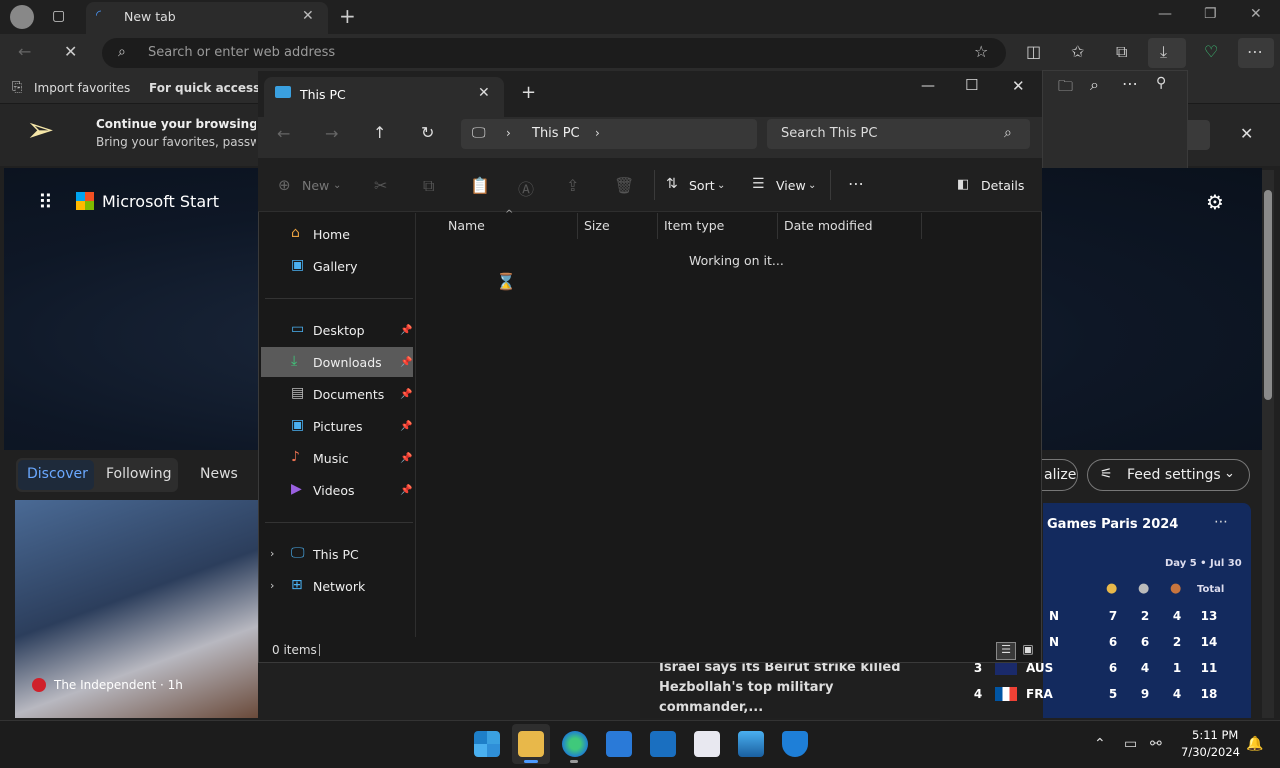 The height and width of the screenshot is (768, 1280). I want to click on defender-icon, so click(795, 744).